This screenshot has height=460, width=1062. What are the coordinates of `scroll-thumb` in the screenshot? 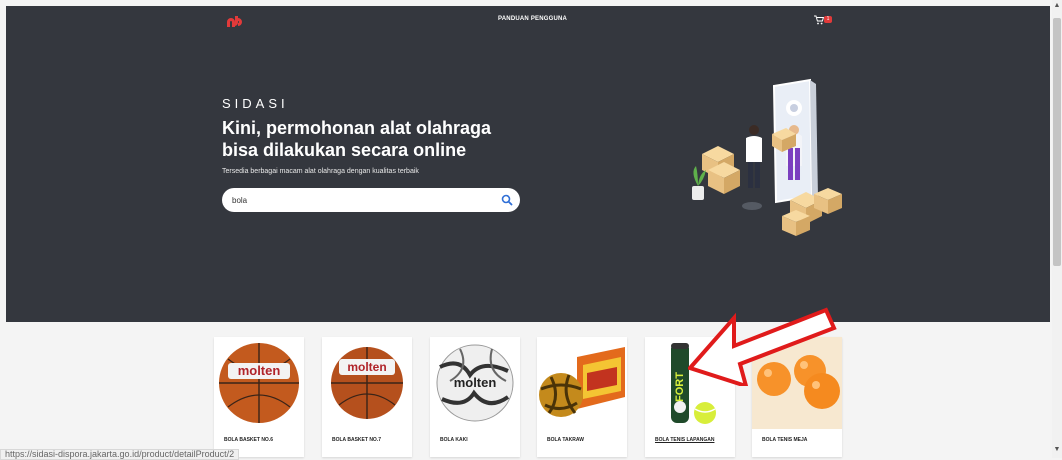 It's located at (1057, 142).